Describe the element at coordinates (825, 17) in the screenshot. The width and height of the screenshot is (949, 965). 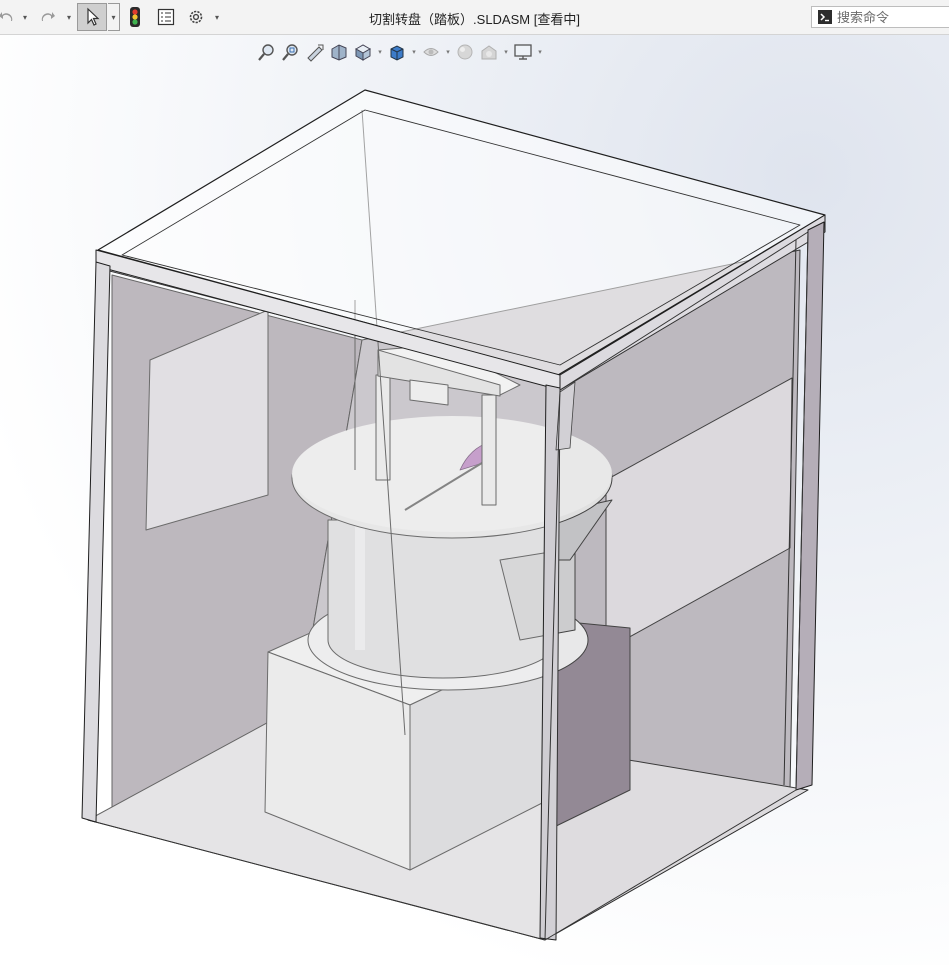
I see `command-prompt-icon` at that location.